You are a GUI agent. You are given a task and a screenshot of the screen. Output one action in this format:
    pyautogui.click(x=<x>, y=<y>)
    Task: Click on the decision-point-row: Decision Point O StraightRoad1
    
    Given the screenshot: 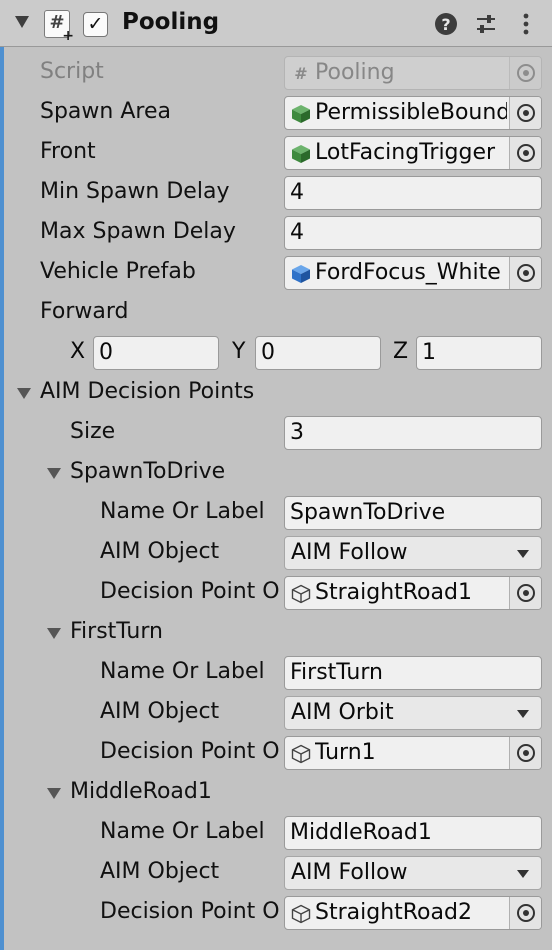 What is the action you would take?
    pyautogui.click(x=276, y=593)
    